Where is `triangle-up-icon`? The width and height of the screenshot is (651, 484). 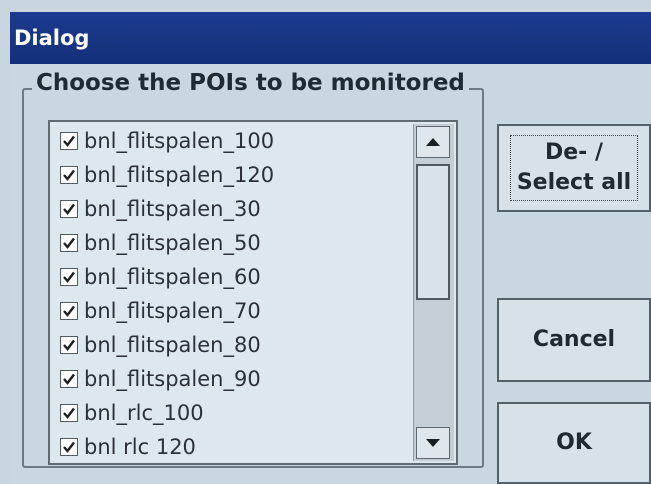 triangle-up-icon is located at coordinates (433, 142).